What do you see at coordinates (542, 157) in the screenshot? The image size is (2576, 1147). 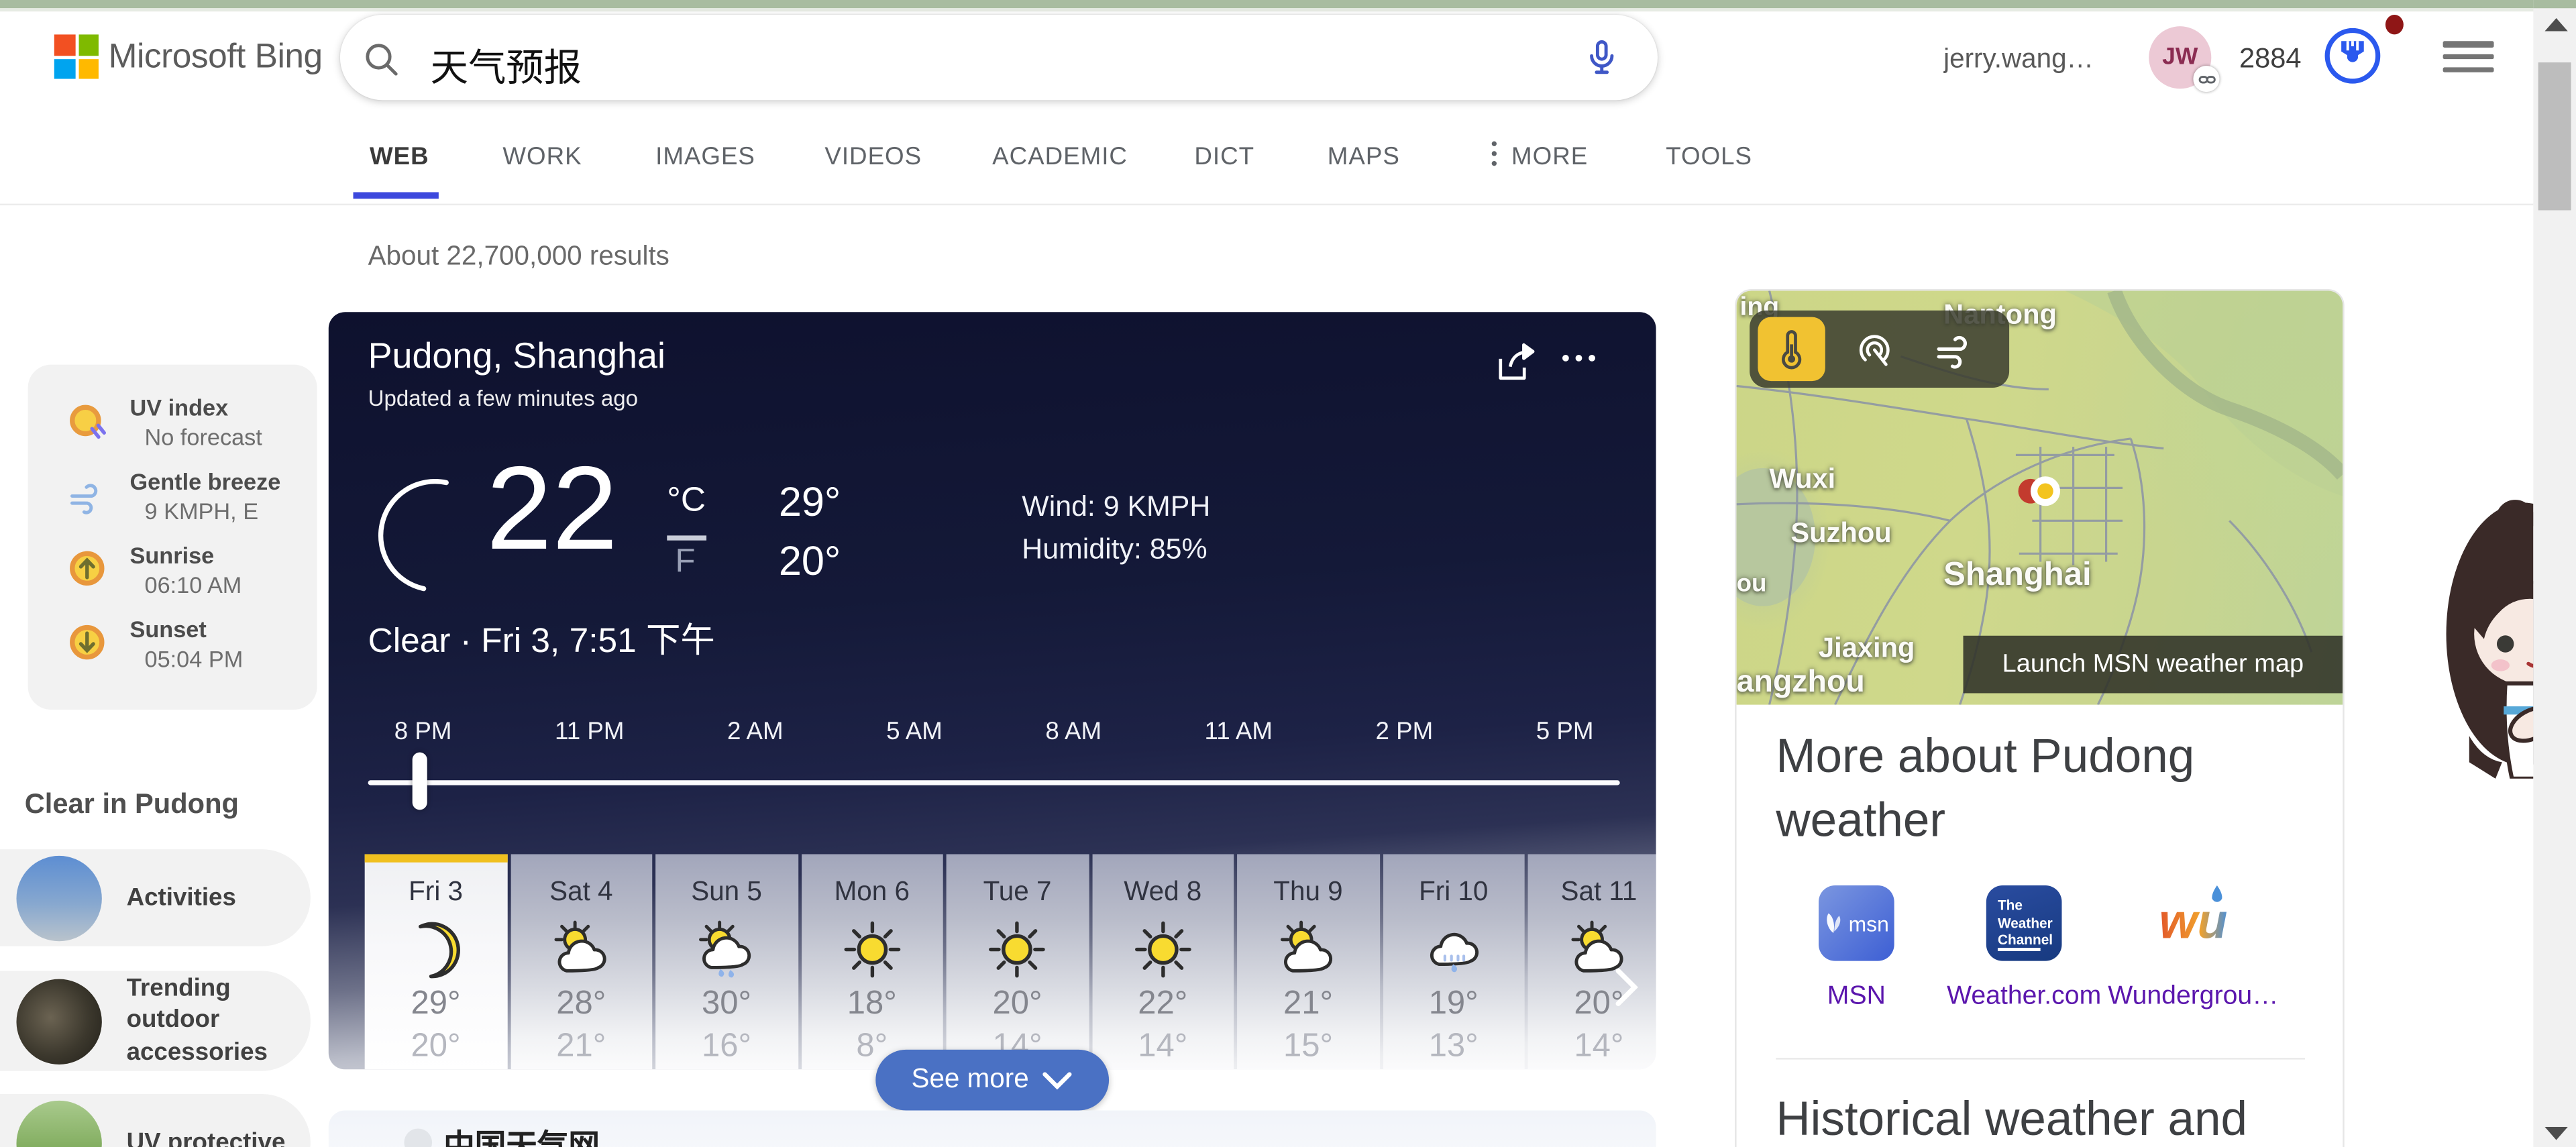 I see `tab-work: WORK` at bounding box center [542, 157].